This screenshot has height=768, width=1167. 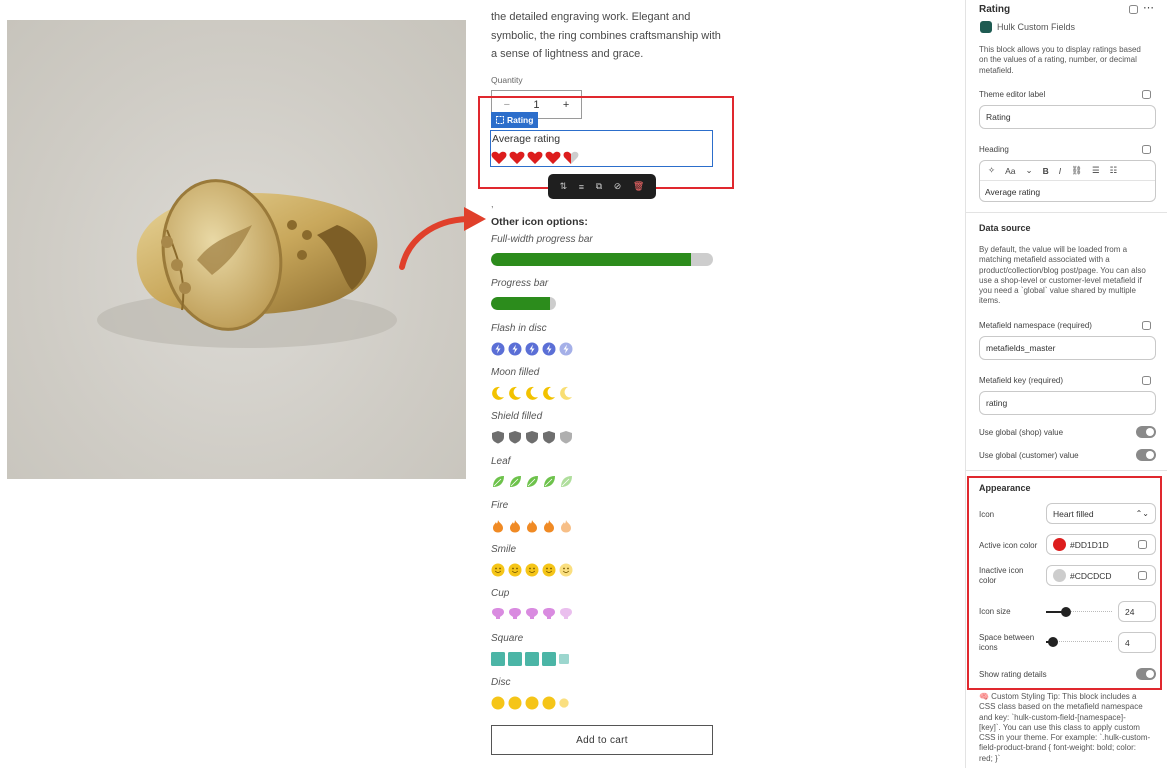 I want to click on namespace-label: Metafield namespace (required), so click(x=1035, y=325).